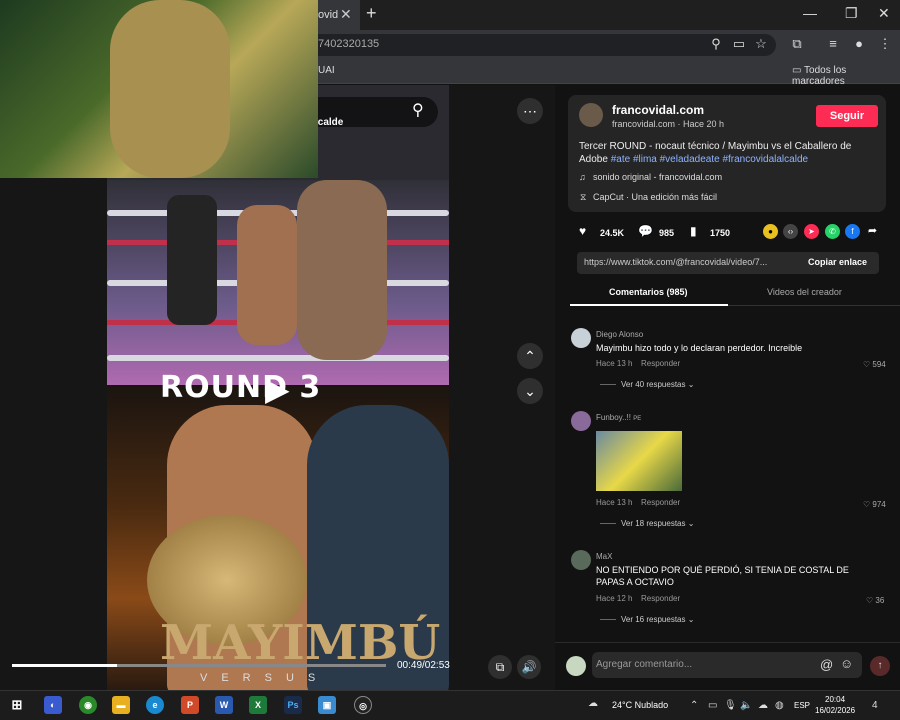 Image resolution: width=900 pixels, height=720 pixels. Describe the element at coordinates (880, 666) in the screenshot. I see `post-comment-icon: ↑` at that location.